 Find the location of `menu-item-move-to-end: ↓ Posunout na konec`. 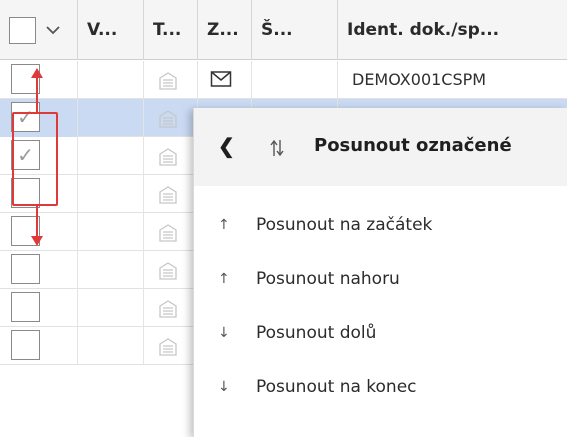

menu-item-move-to-end: ↓ Posunout na konec is located at coordinates (380, 387).